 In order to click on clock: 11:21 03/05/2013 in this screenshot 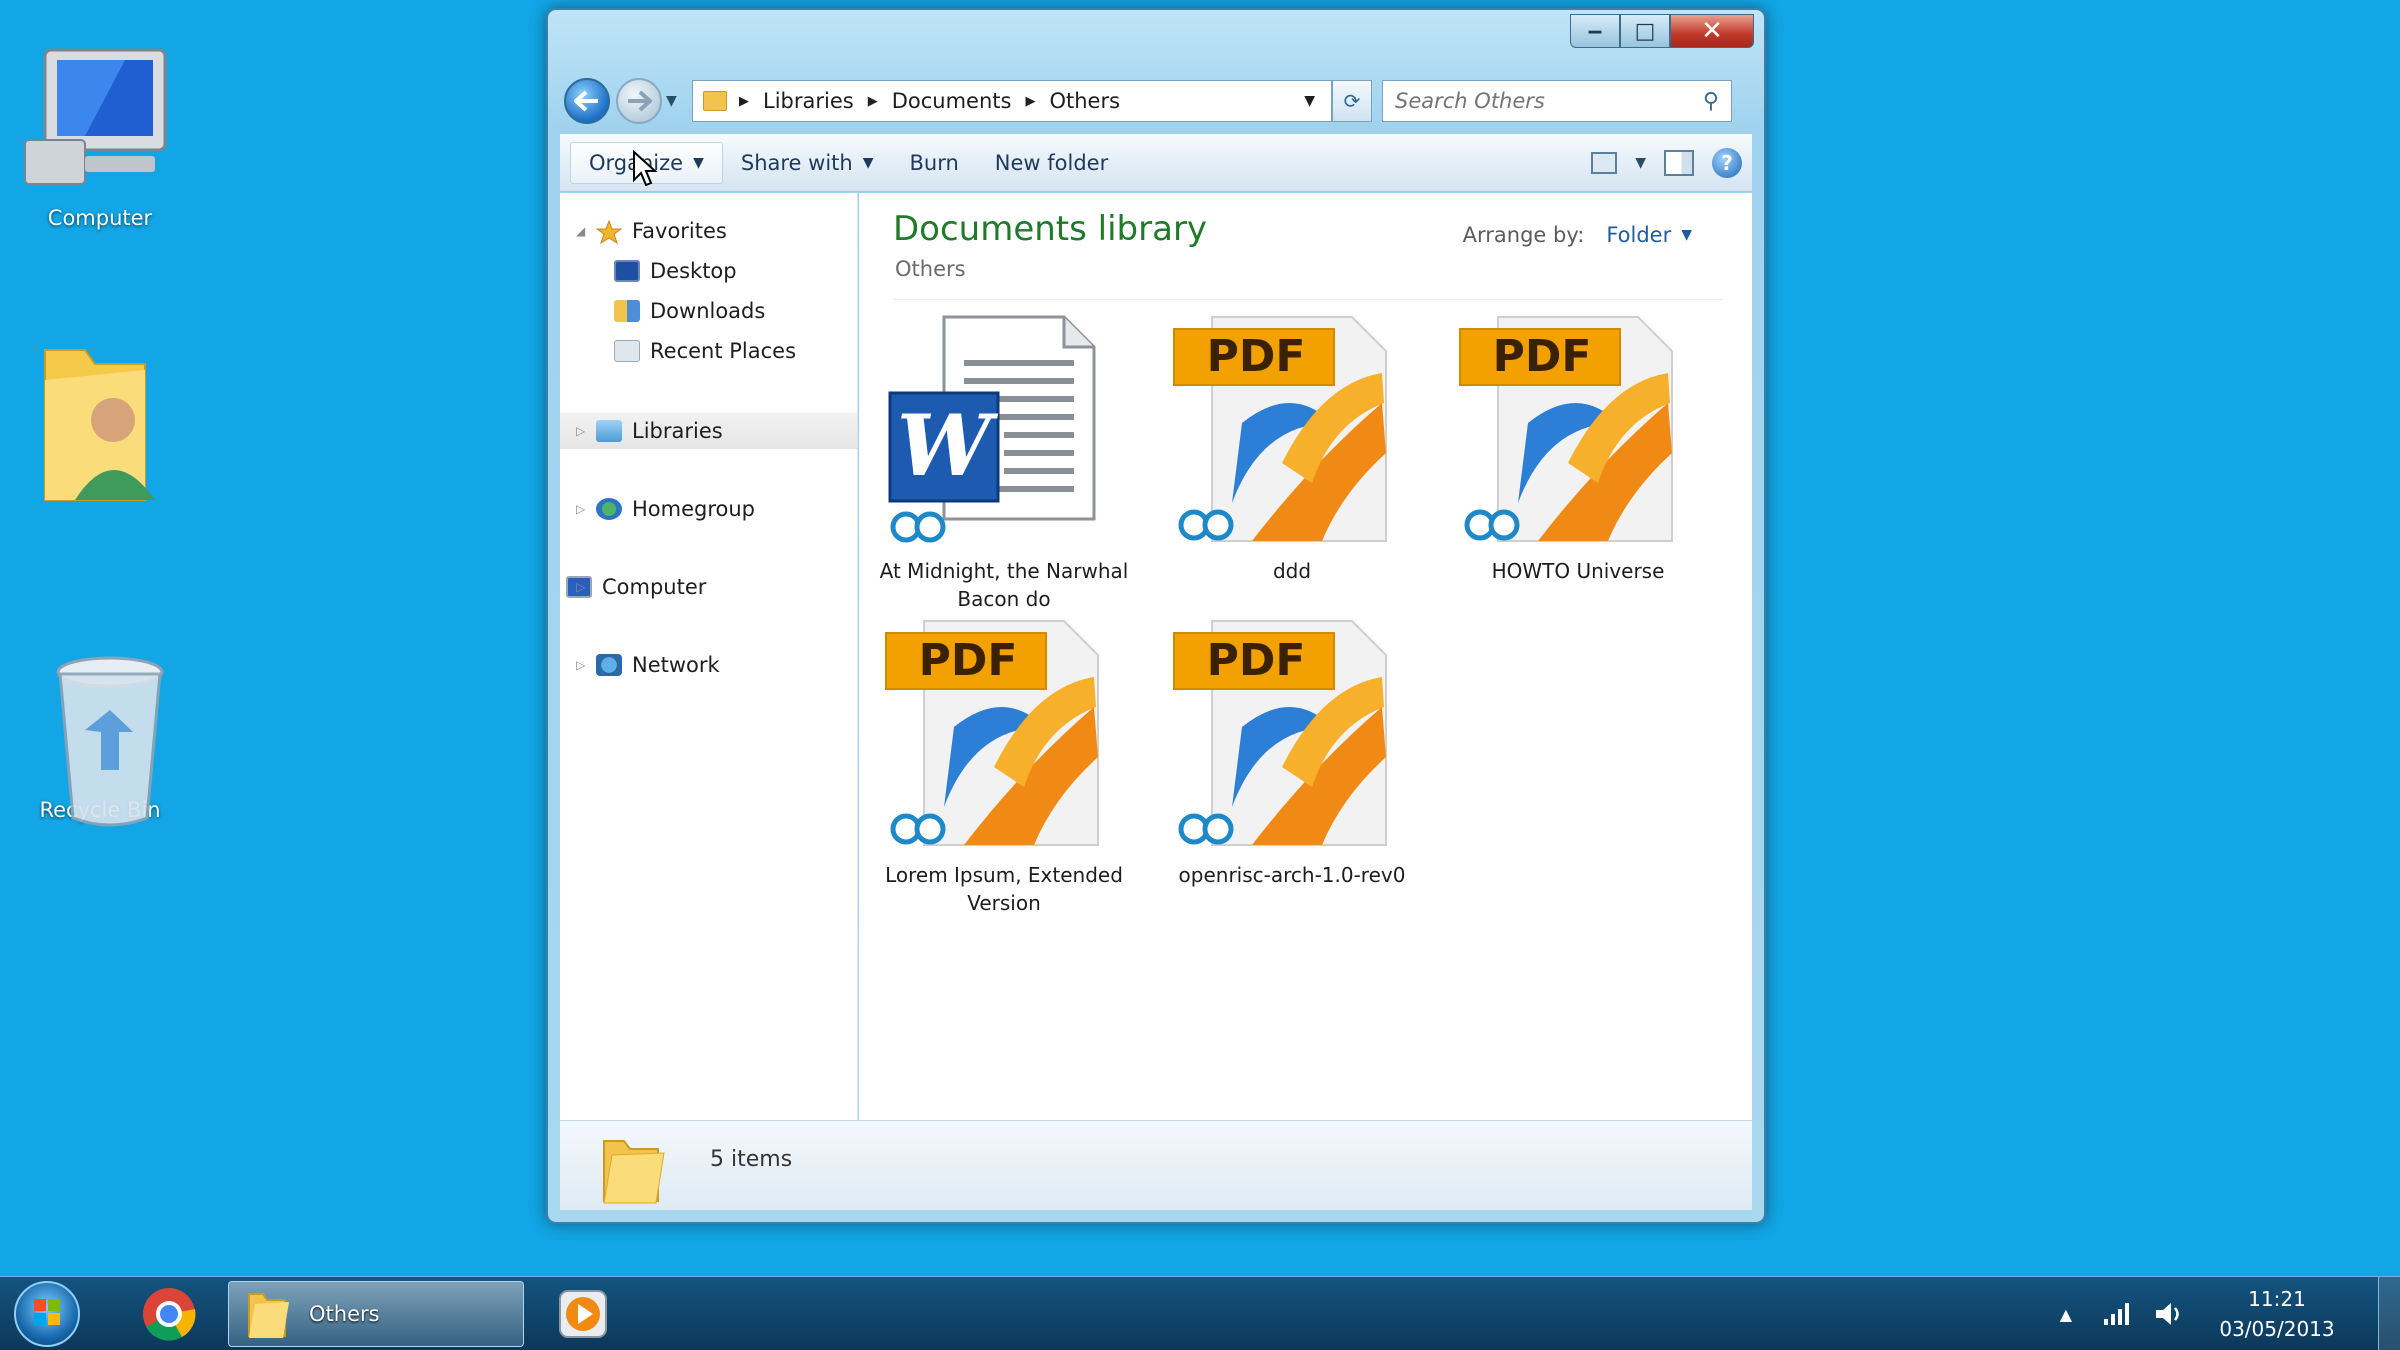, I will do `click(2277, 1314)`.